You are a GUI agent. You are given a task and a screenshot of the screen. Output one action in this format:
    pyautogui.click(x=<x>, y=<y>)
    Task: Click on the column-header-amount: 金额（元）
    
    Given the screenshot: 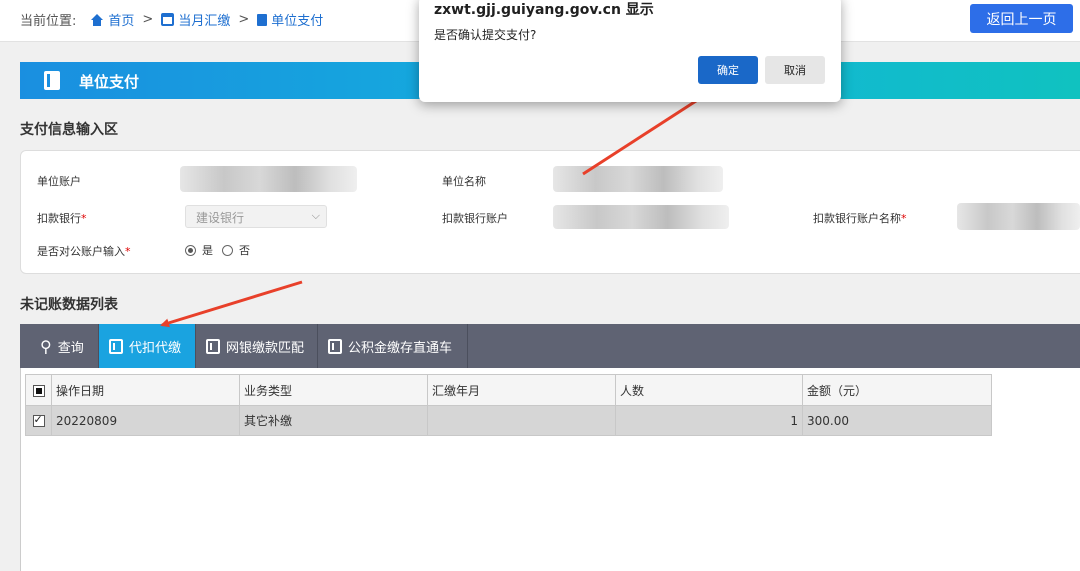 What is the action you would take?
    pyautogui.click(x=897, y=390)
    